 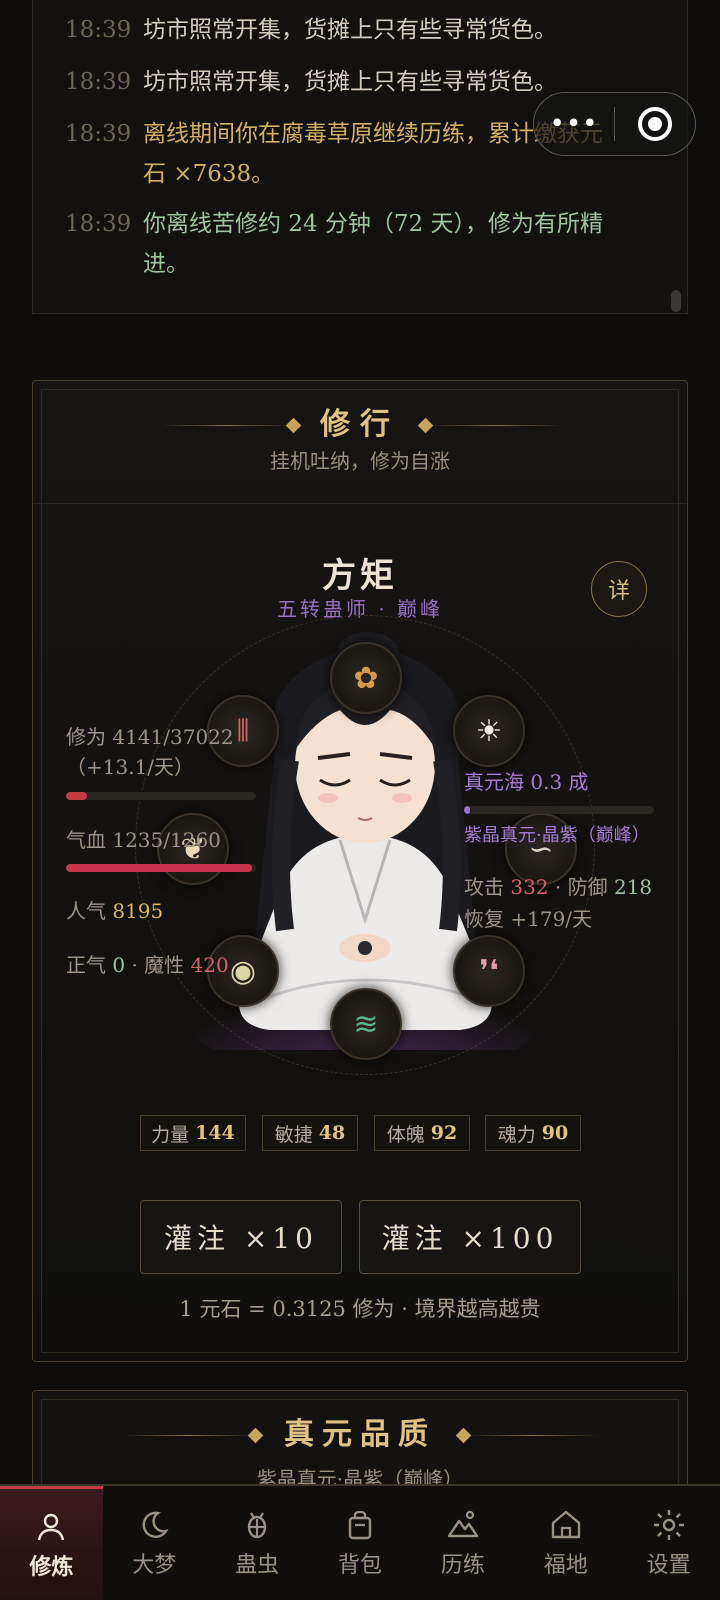 What do you see at coordinates (119, 965) in the screenshot?
I see `righteous-value: 0` at bounding box center [119, 965].